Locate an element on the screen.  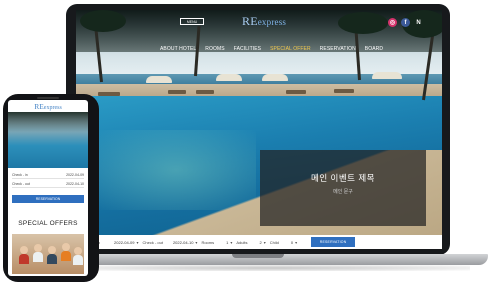
phone-checkout-row: Check - out 2022-04-10 is located at coordinates (48, 184).